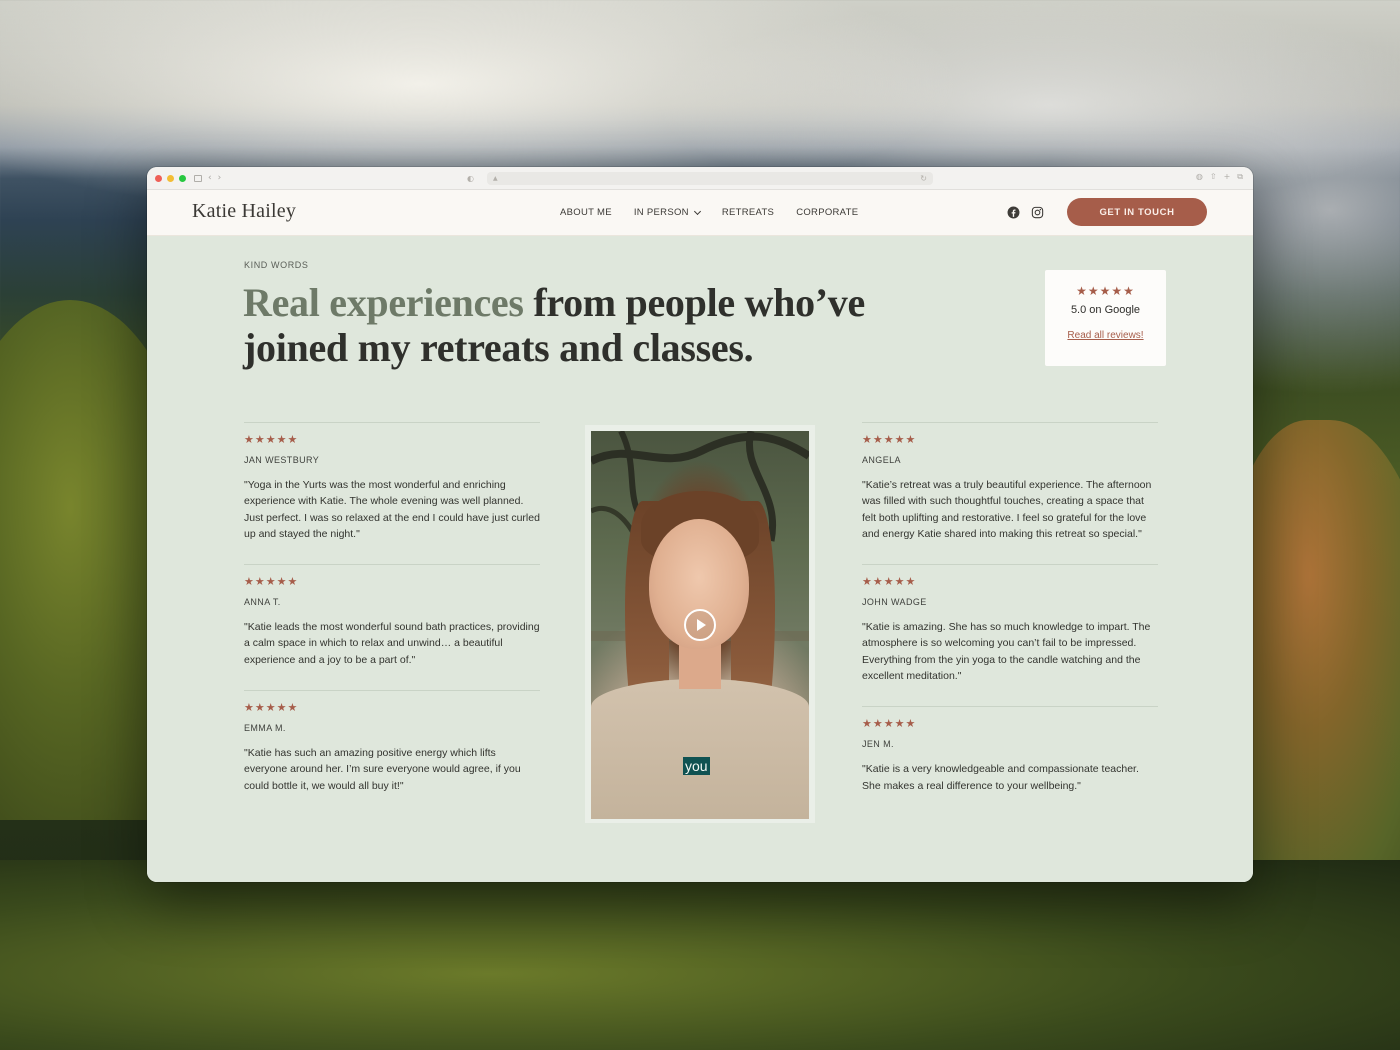 The image size is (1400, 1050). I want to click on minimize-window-button, so click(170, 178).